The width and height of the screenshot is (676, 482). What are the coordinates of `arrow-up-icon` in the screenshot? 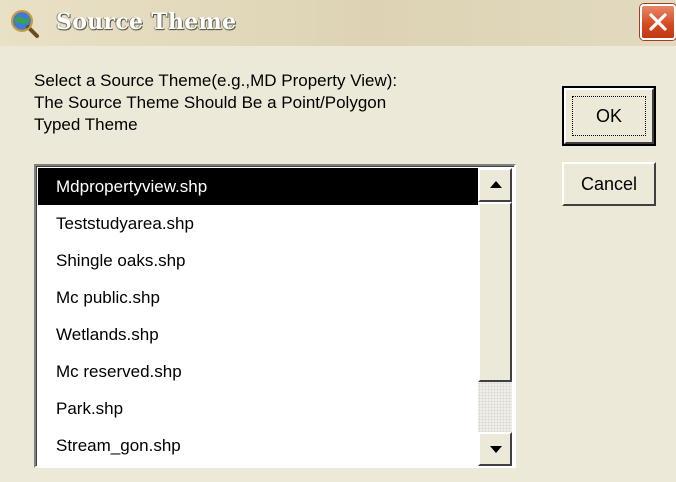 It's located at (496, 184).